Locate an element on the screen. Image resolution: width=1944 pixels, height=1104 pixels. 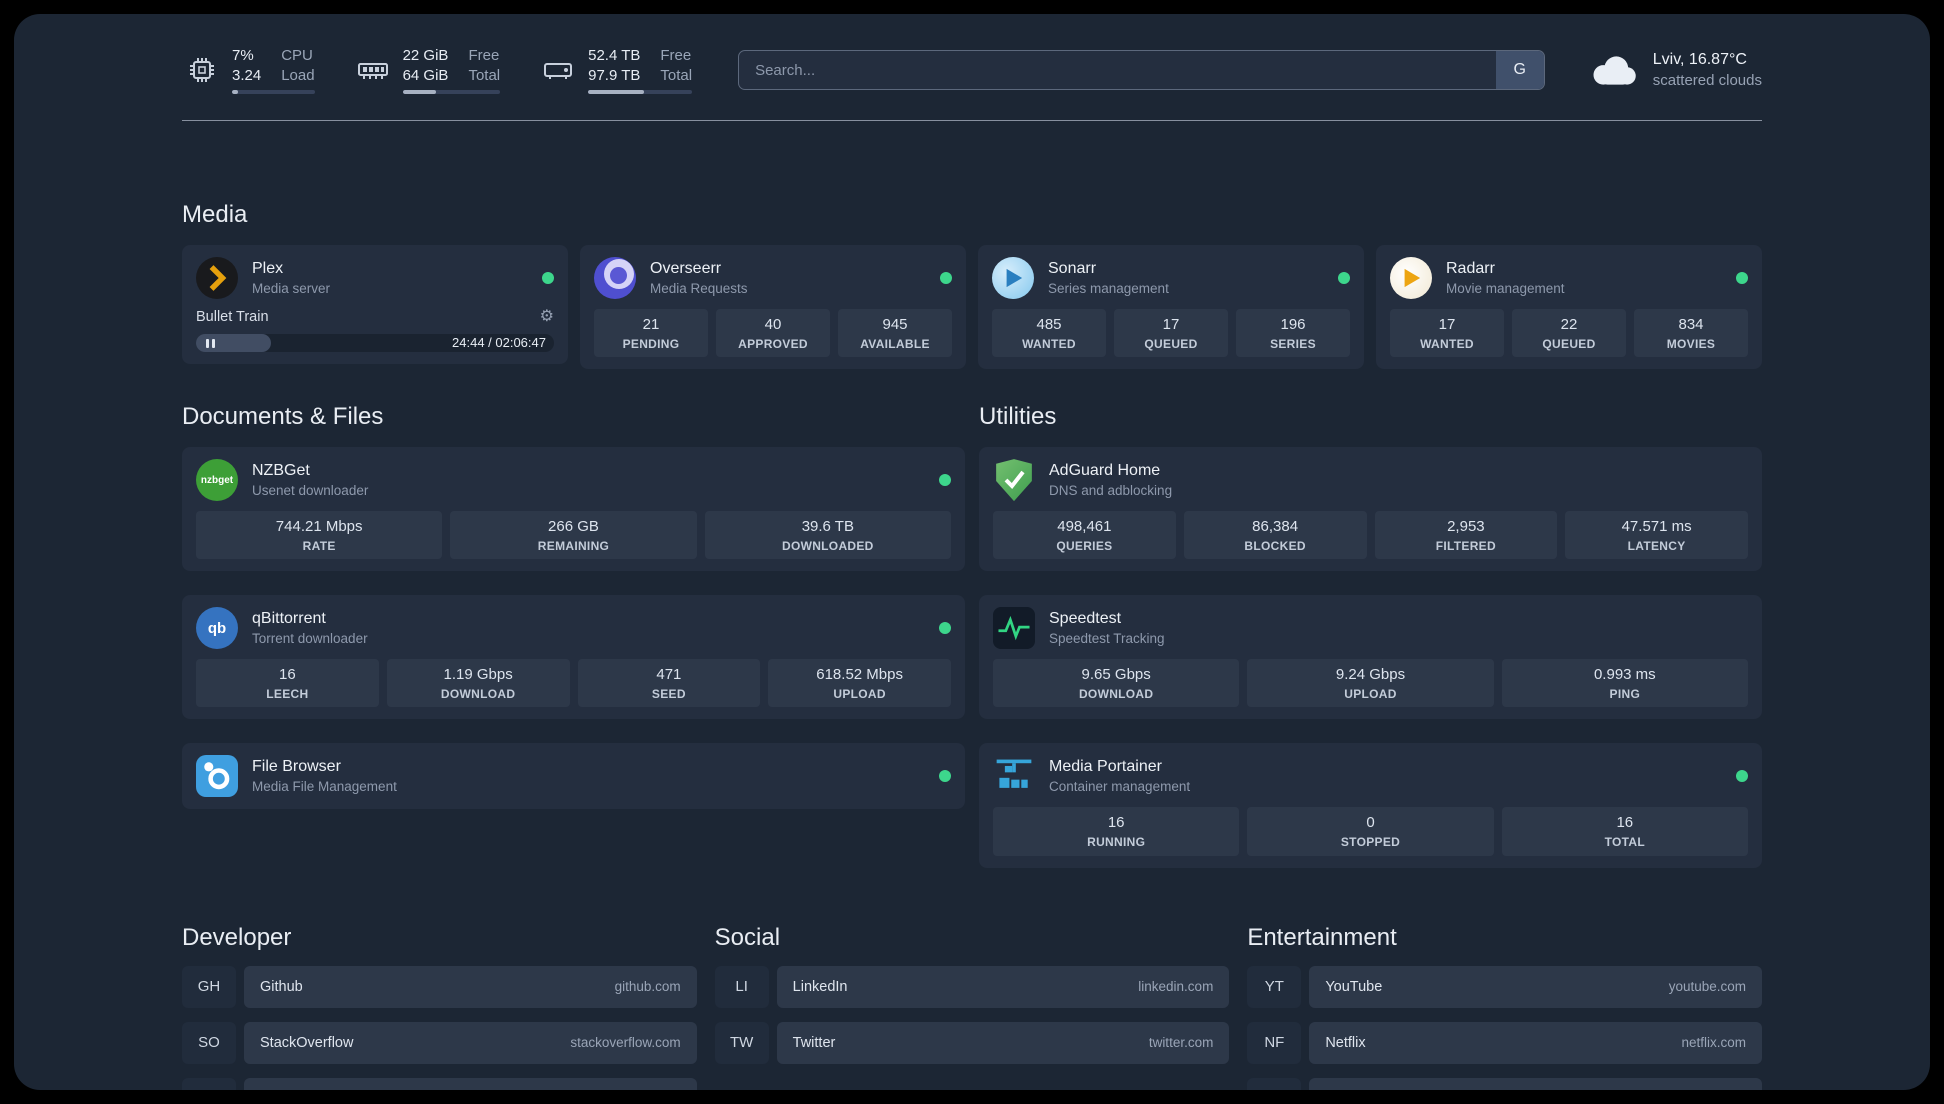
app-name: AdGuard Home is located at coordinates (1105, 470).